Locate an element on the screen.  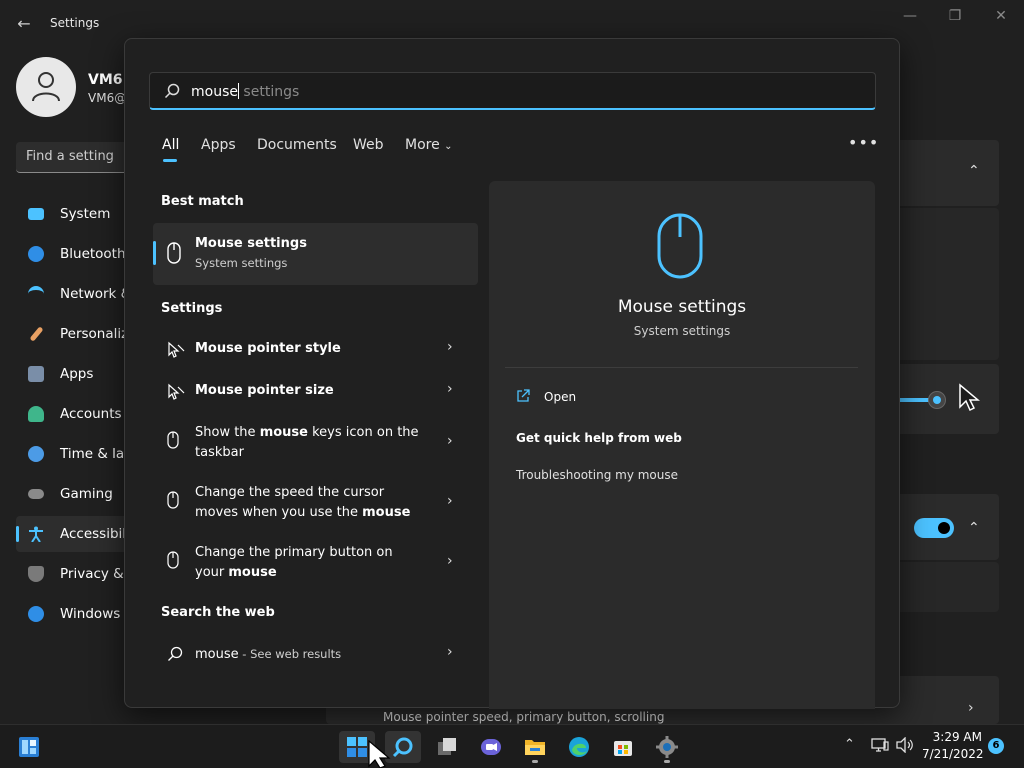
open-button: Open is located at coordinates (560, 397).